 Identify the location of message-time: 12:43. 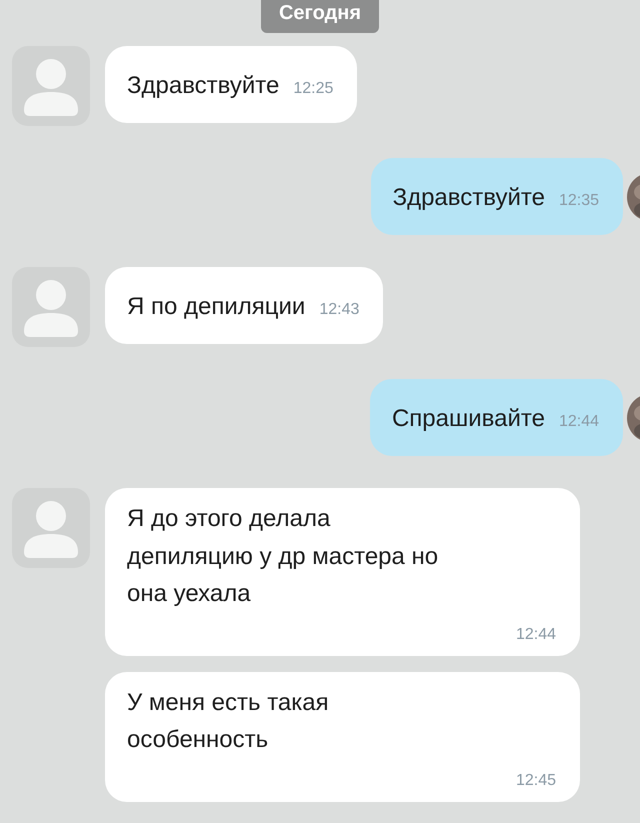
(339, 310).